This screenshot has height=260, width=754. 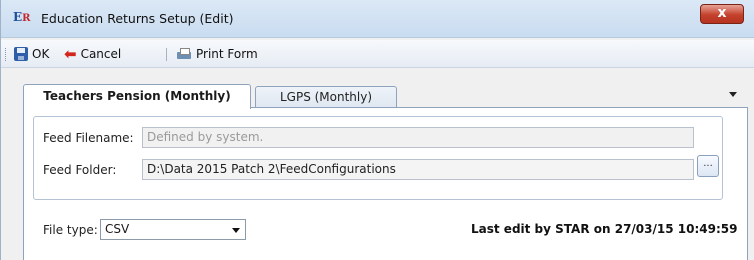 What do you see at coordinates (184, 54) in the screenshot?
I see `printer-icon` at bounding box center [184, 54].